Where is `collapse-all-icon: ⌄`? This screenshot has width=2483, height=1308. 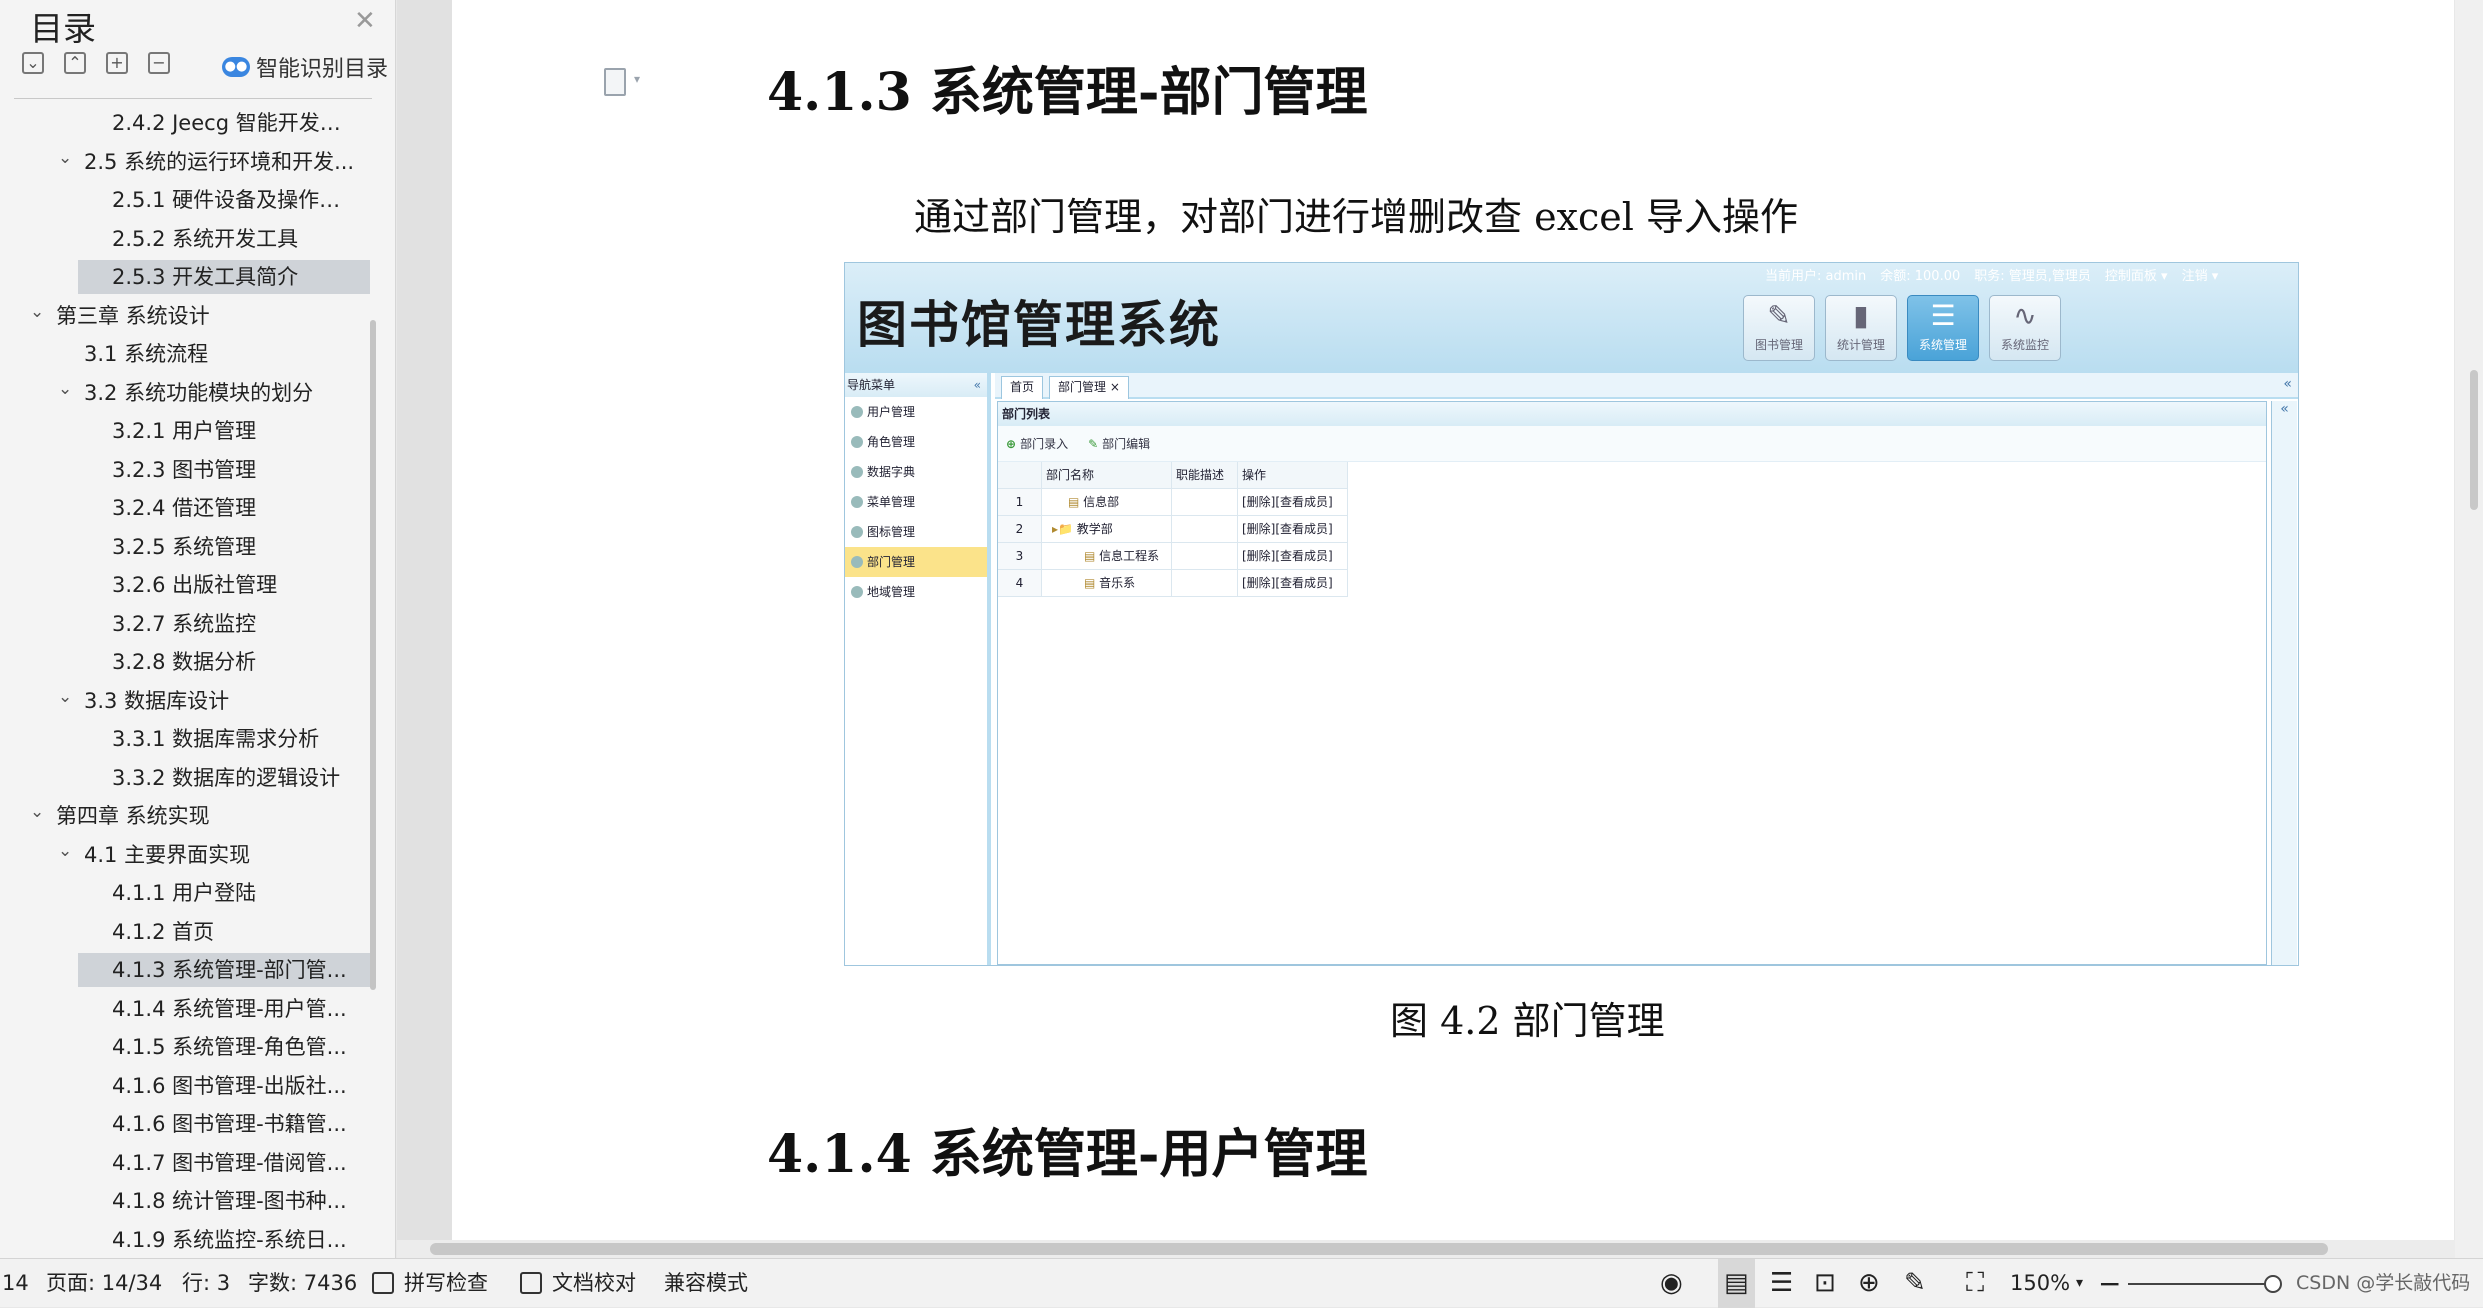
collapse-all-icon: ⌄ is located at coordinates (33, 63).